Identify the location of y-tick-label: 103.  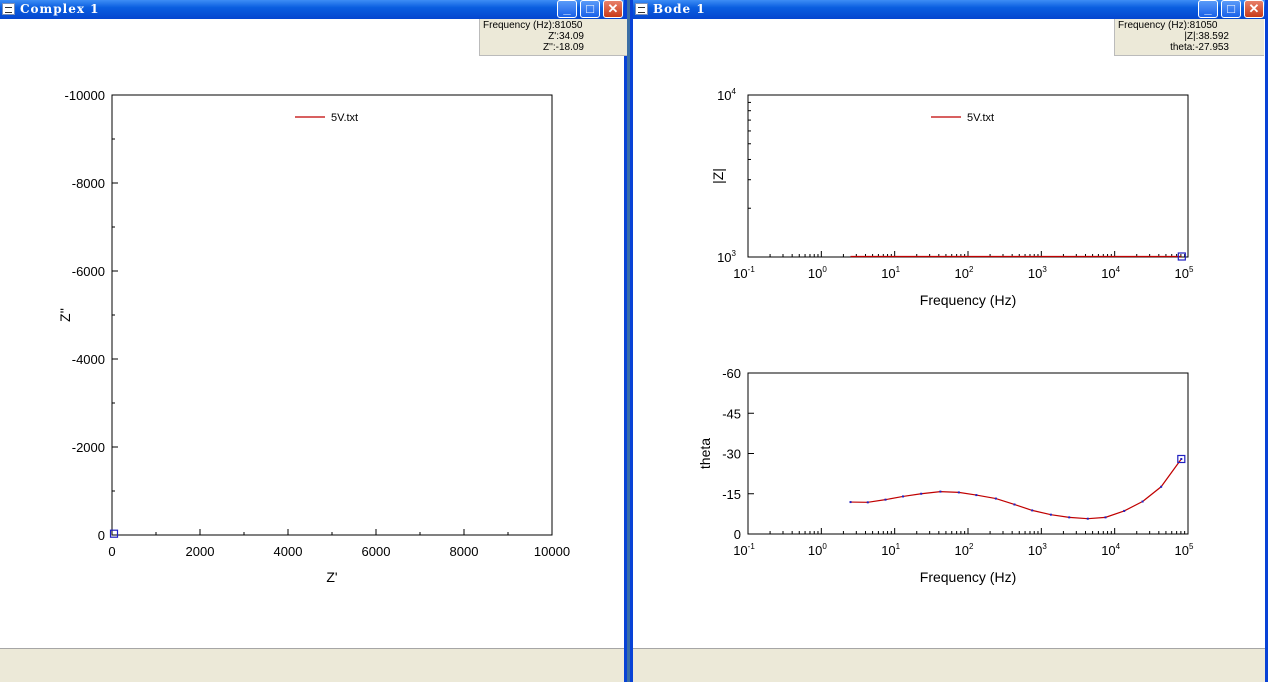
(726, 257).